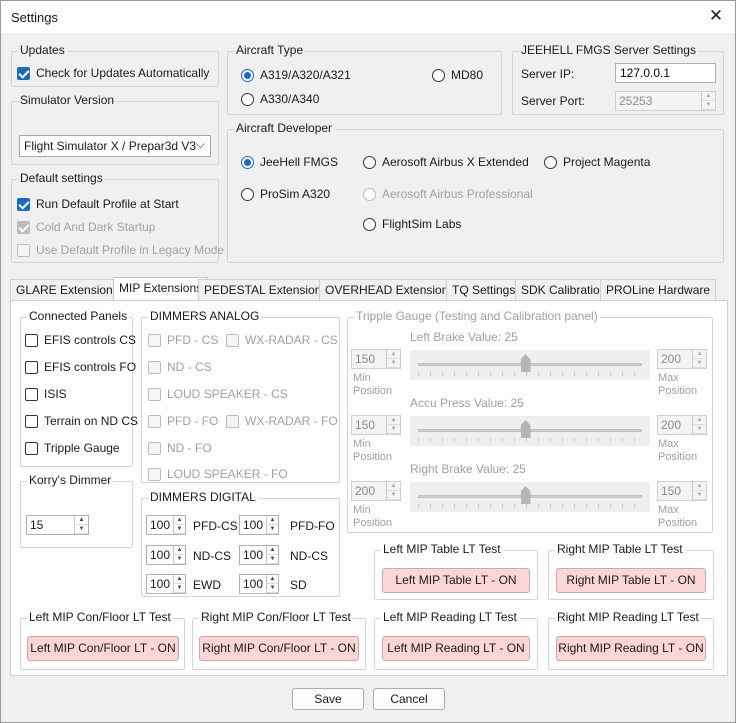  What do you see at coordinates (103, 648) in the screenshot?
I see `left-con-lt-button: Left MIP Con/Floor LT - ON` at bounding box center [103, 648].